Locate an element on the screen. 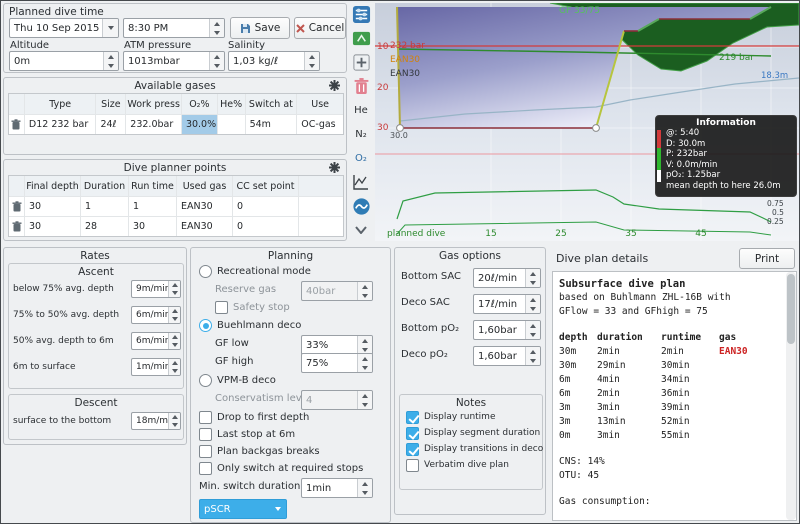 Image resolution: width=800 pixels, height=524 pixels. details-scrollbar is located at coordinates (791, 396).